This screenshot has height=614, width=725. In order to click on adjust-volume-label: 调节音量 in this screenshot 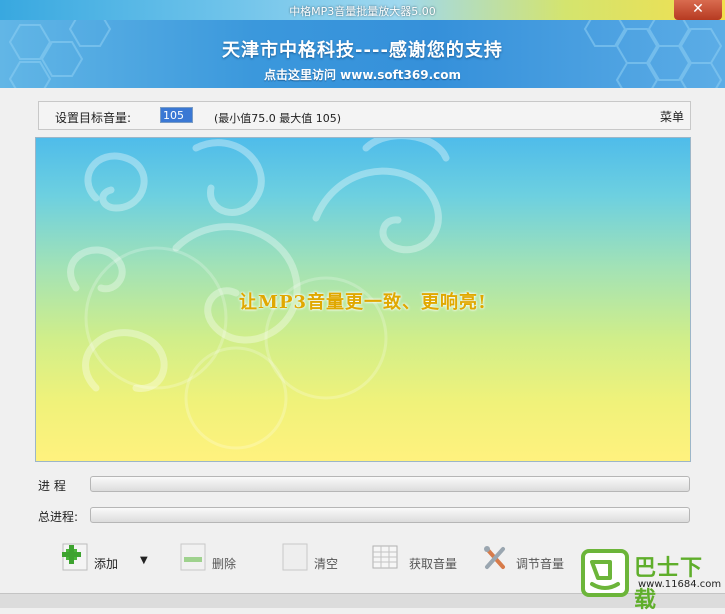, I will do `click(540, 564)`.